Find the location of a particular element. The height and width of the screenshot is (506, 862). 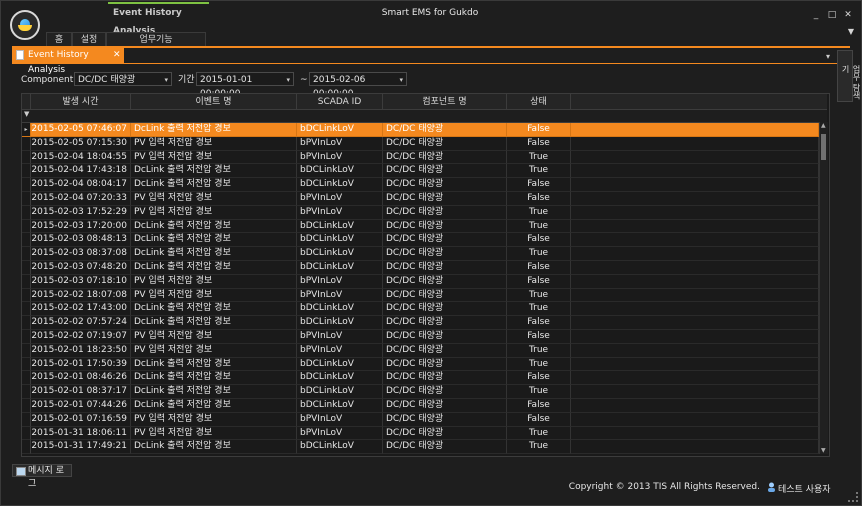

minimize-button: _ is located at coordinates (816, 15).